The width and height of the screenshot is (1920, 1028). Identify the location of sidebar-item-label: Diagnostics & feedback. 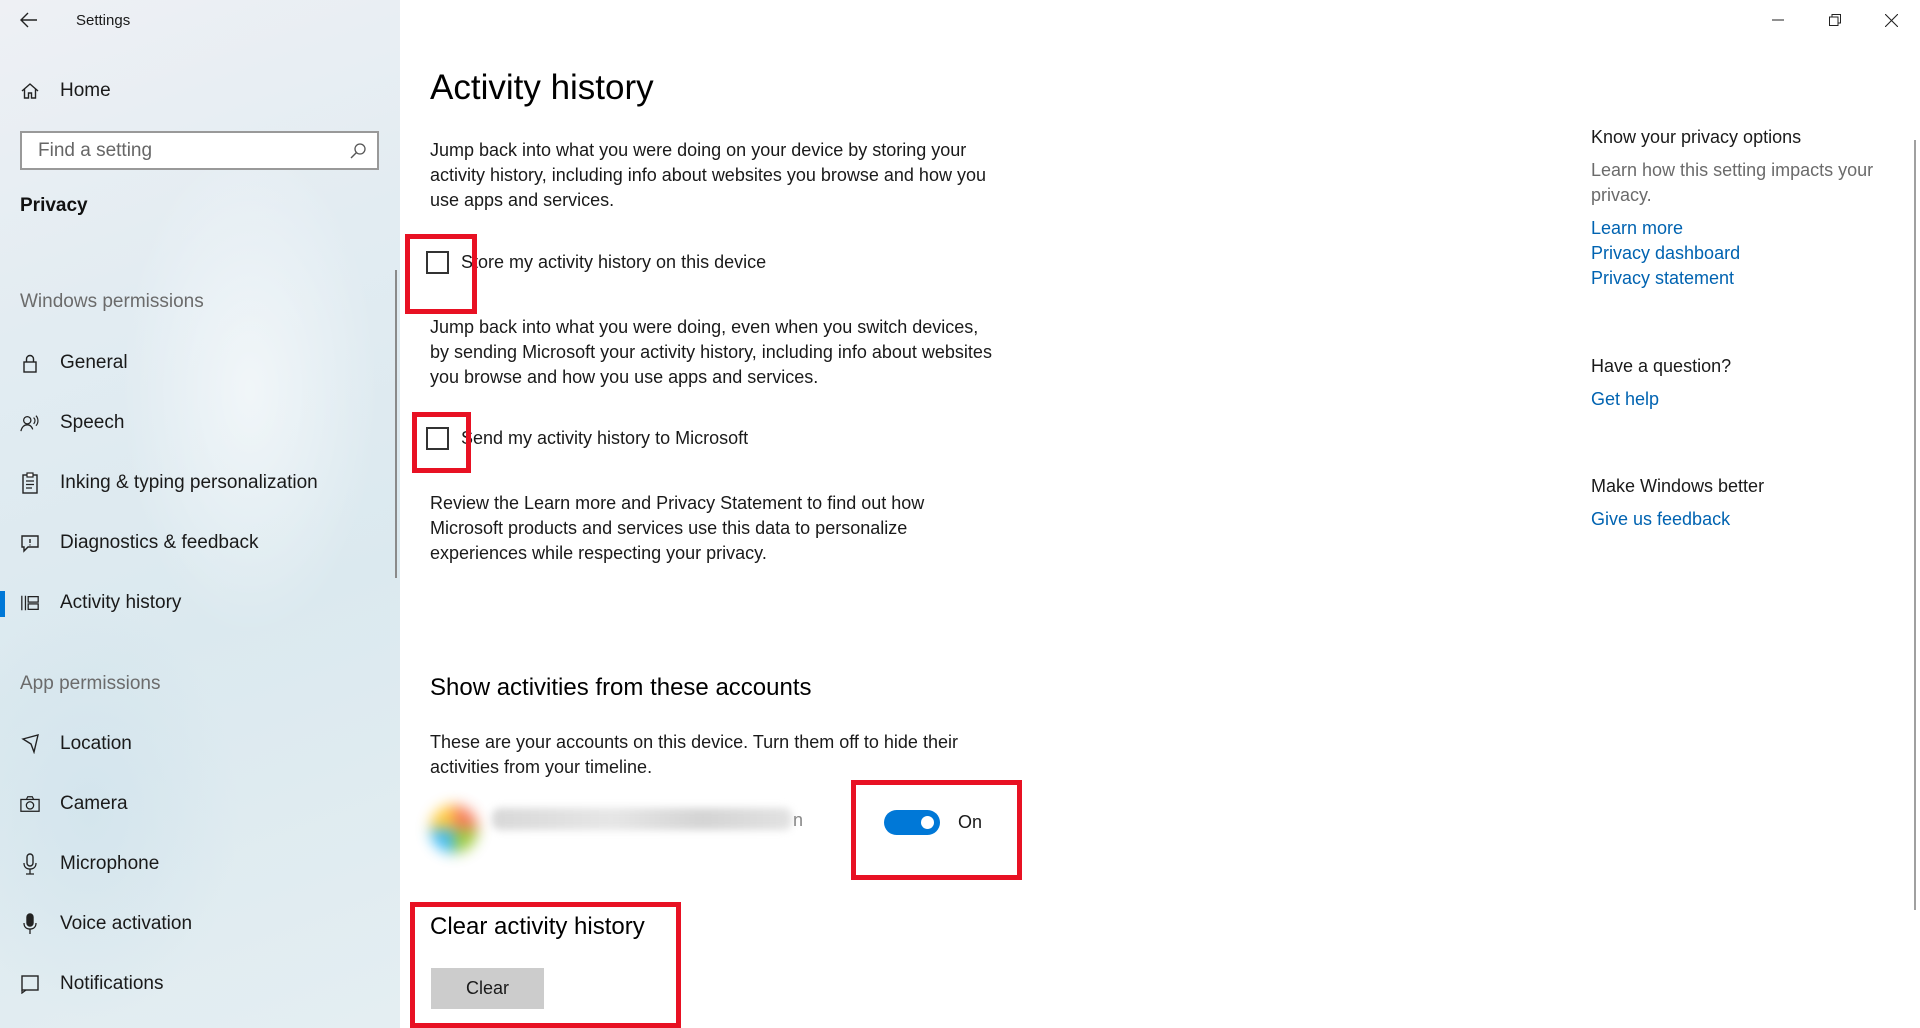
(159, 542).